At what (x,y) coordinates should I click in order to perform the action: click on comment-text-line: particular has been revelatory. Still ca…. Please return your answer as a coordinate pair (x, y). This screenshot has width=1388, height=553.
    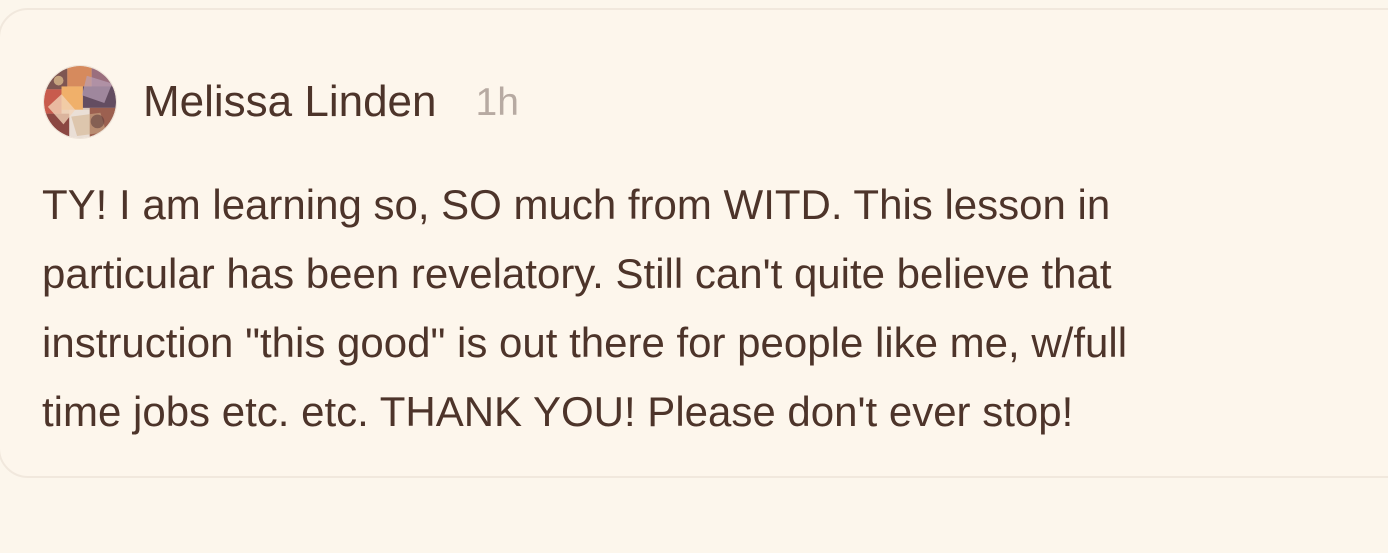
    Looking at the image, I should click on (577, 273).